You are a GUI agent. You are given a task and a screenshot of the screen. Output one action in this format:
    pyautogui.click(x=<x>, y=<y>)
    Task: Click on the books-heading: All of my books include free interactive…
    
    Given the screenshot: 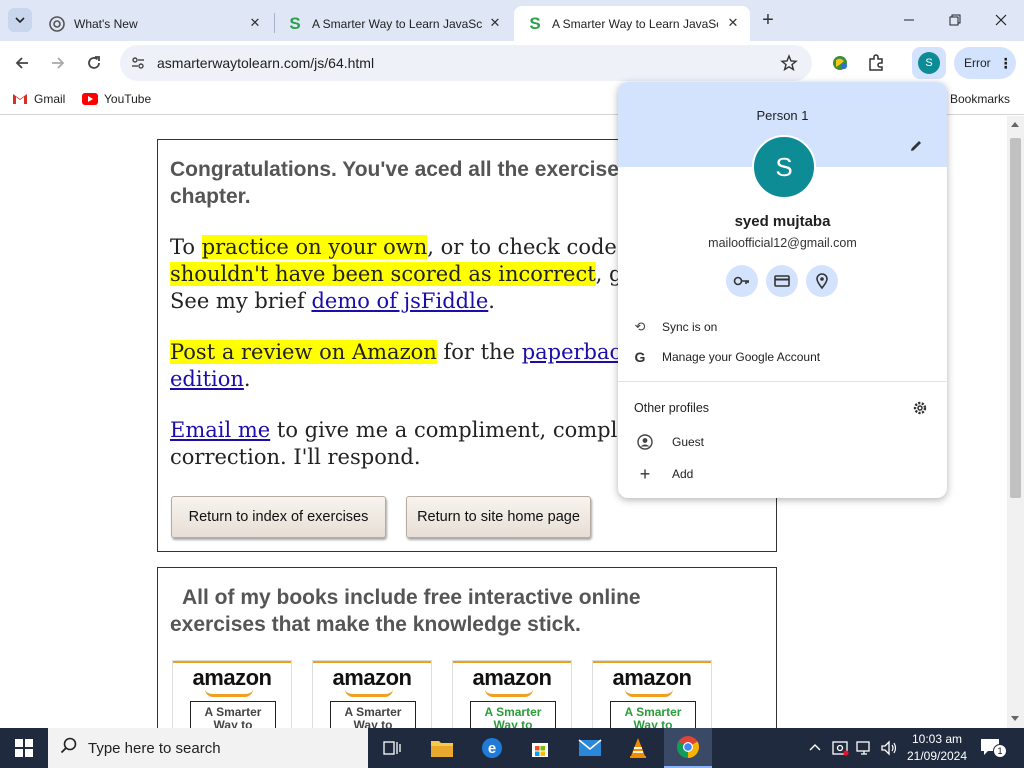 What is the action you would take?
    pyautogui.click(x=405, y=611)
    